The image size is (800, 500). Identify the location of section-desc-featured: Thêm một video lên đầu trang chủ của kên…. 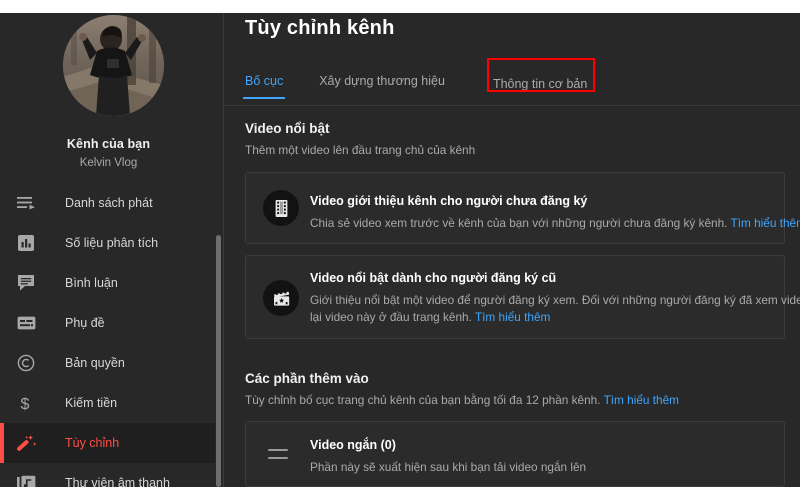
(360, 150).